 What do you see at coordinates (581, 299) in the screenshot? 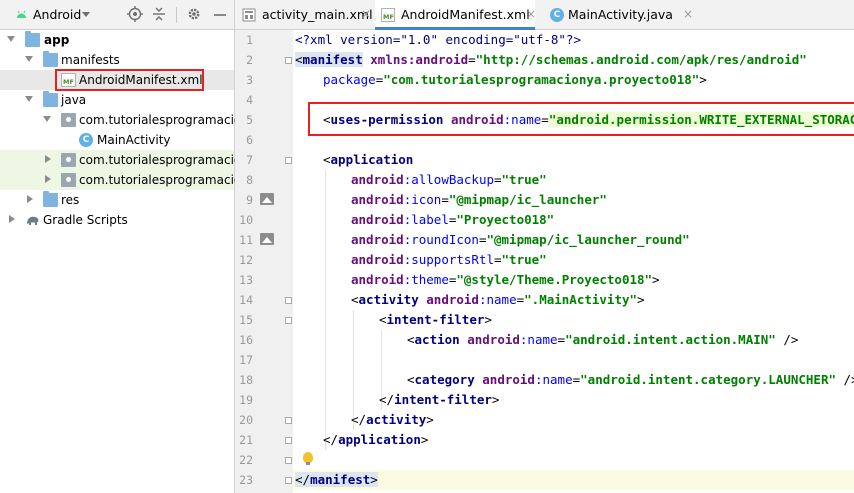
I see `code-token: ".MainActivity"` at bounding box center [581, 299].